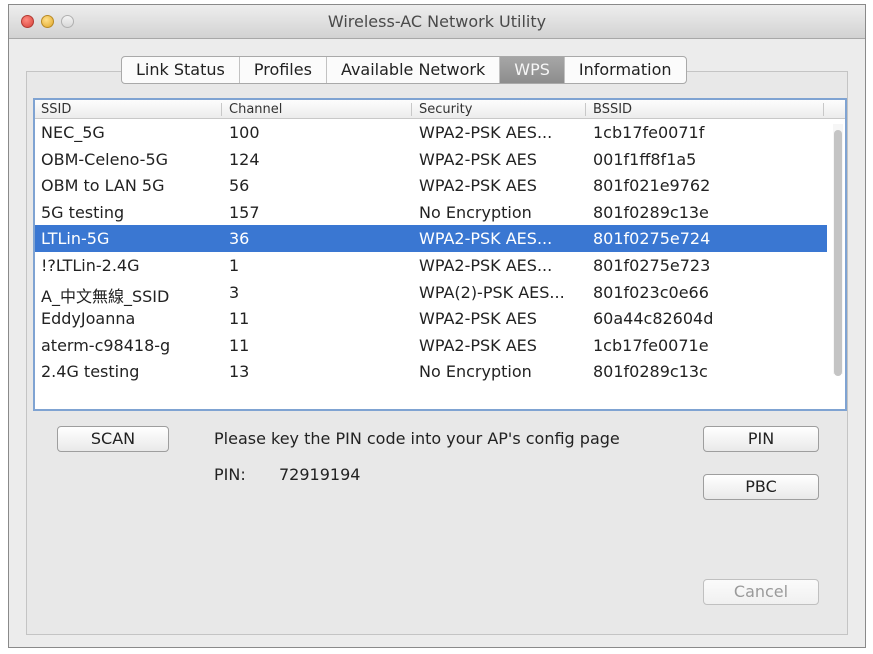  Describe the element at coordinates (650, 372) in the screenshot. I see `cell-bssid: 801f0289c13c` at that location.